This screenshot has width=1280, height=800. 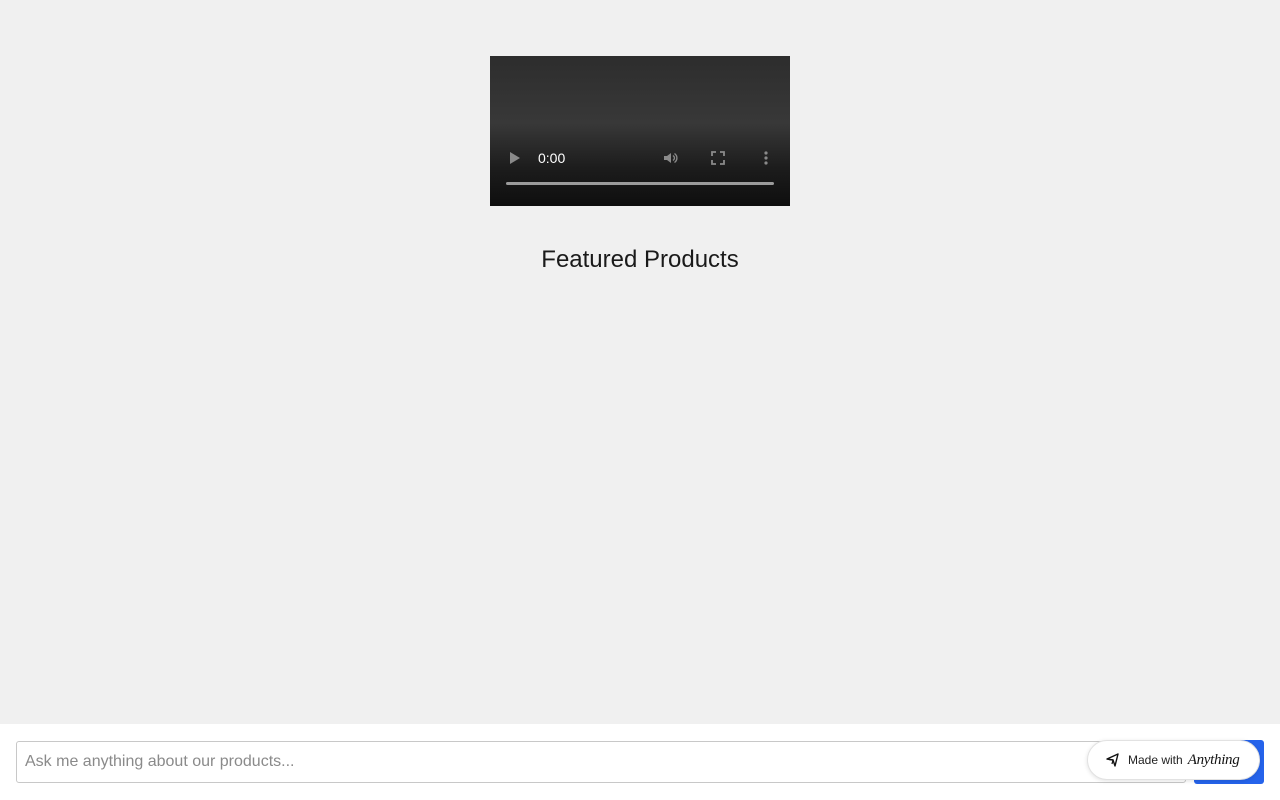 What do you see at coordinates (766, 158) in the screenshot?
I see `more-options-icon` at bounding box center [766, 158].